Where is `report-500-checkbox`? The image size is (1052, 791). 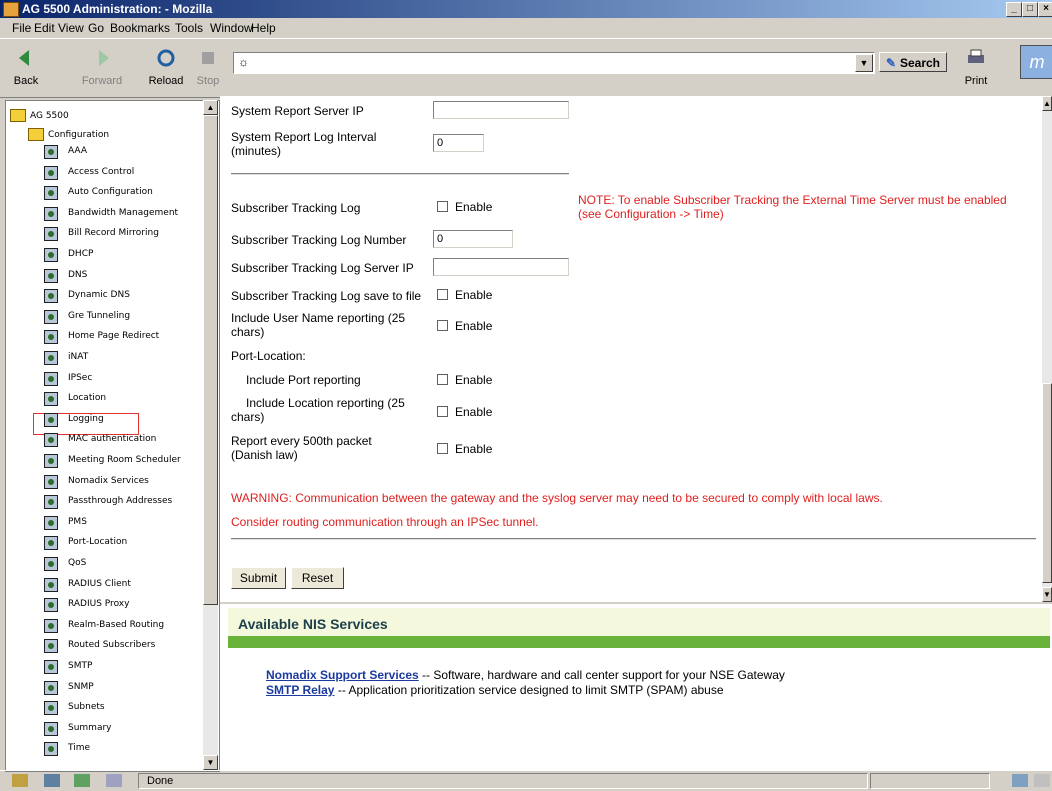 report-500-checkbox is located at coordinates (442, 448).